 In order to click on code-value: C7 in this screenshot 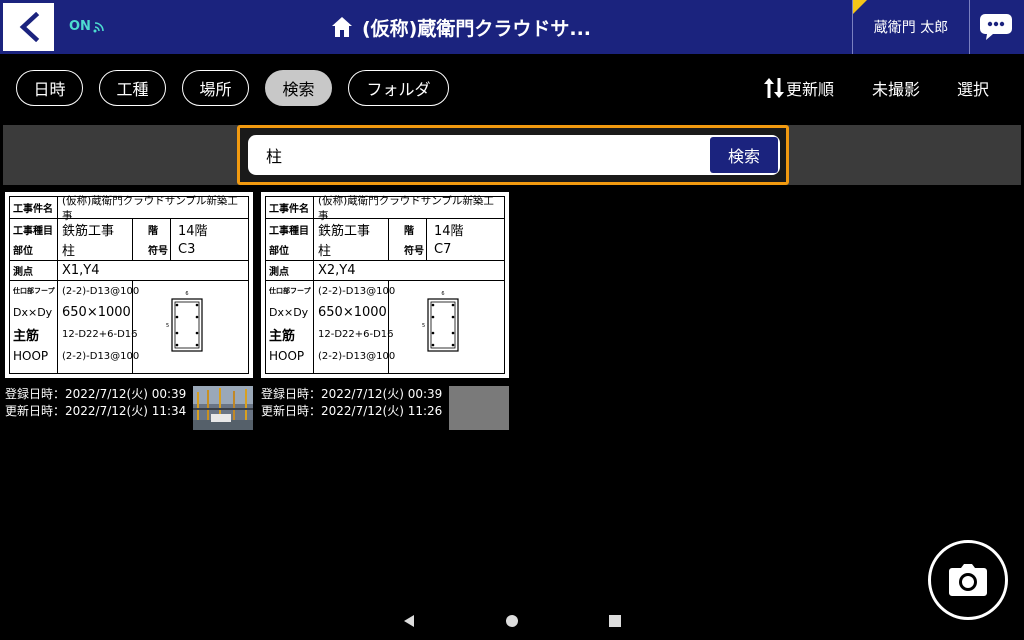, I will do `click(443, 249)`.